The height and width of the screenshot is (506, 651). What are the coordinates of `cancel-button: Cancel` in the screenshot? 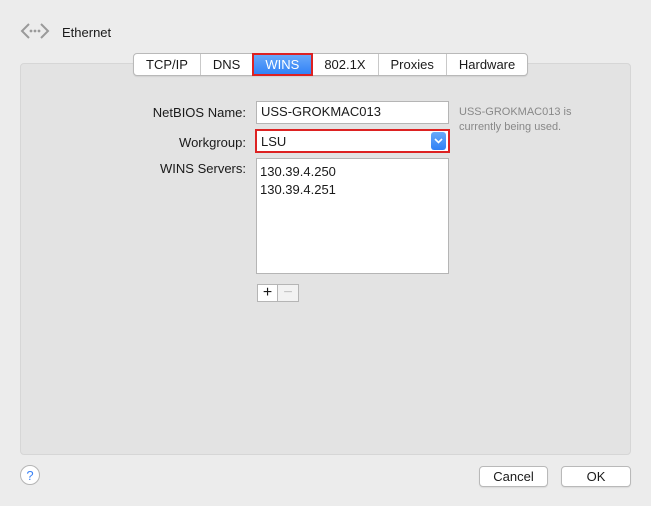 It's located at (513, 476).